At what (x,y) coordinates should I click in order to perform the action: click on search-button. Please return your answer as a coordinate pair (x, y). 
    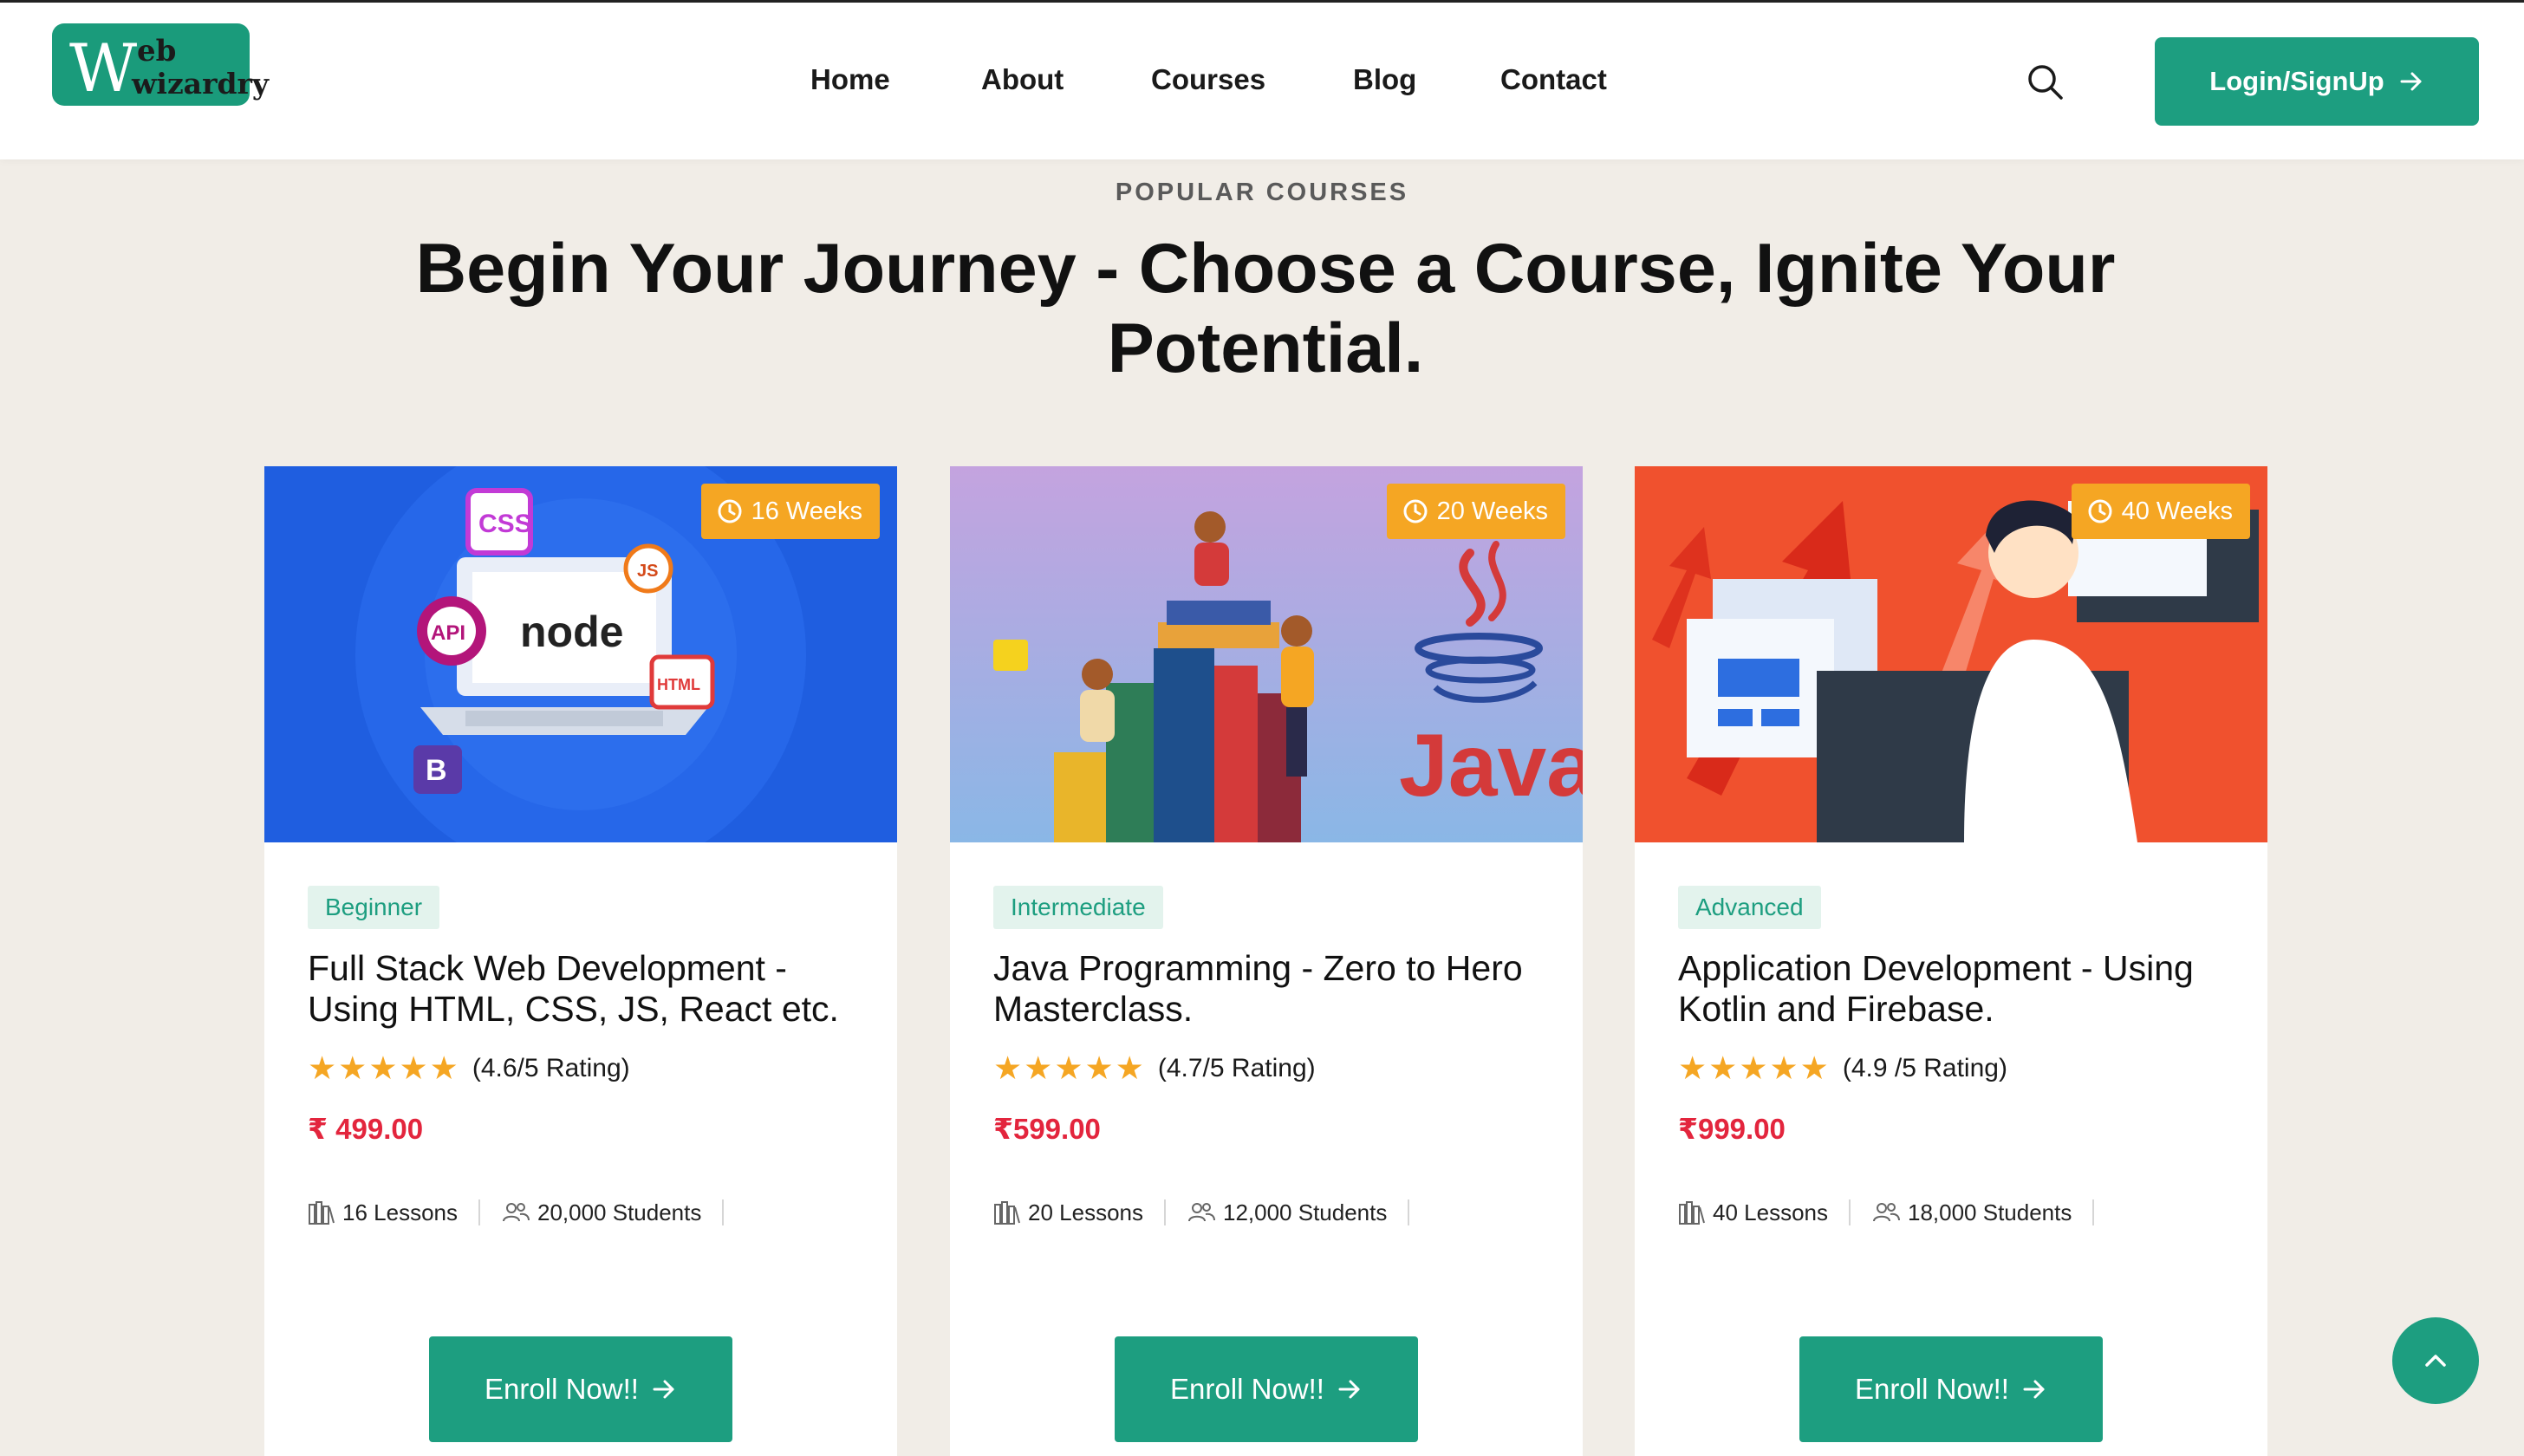
    Looking at the image, I should click on (2046, 82).